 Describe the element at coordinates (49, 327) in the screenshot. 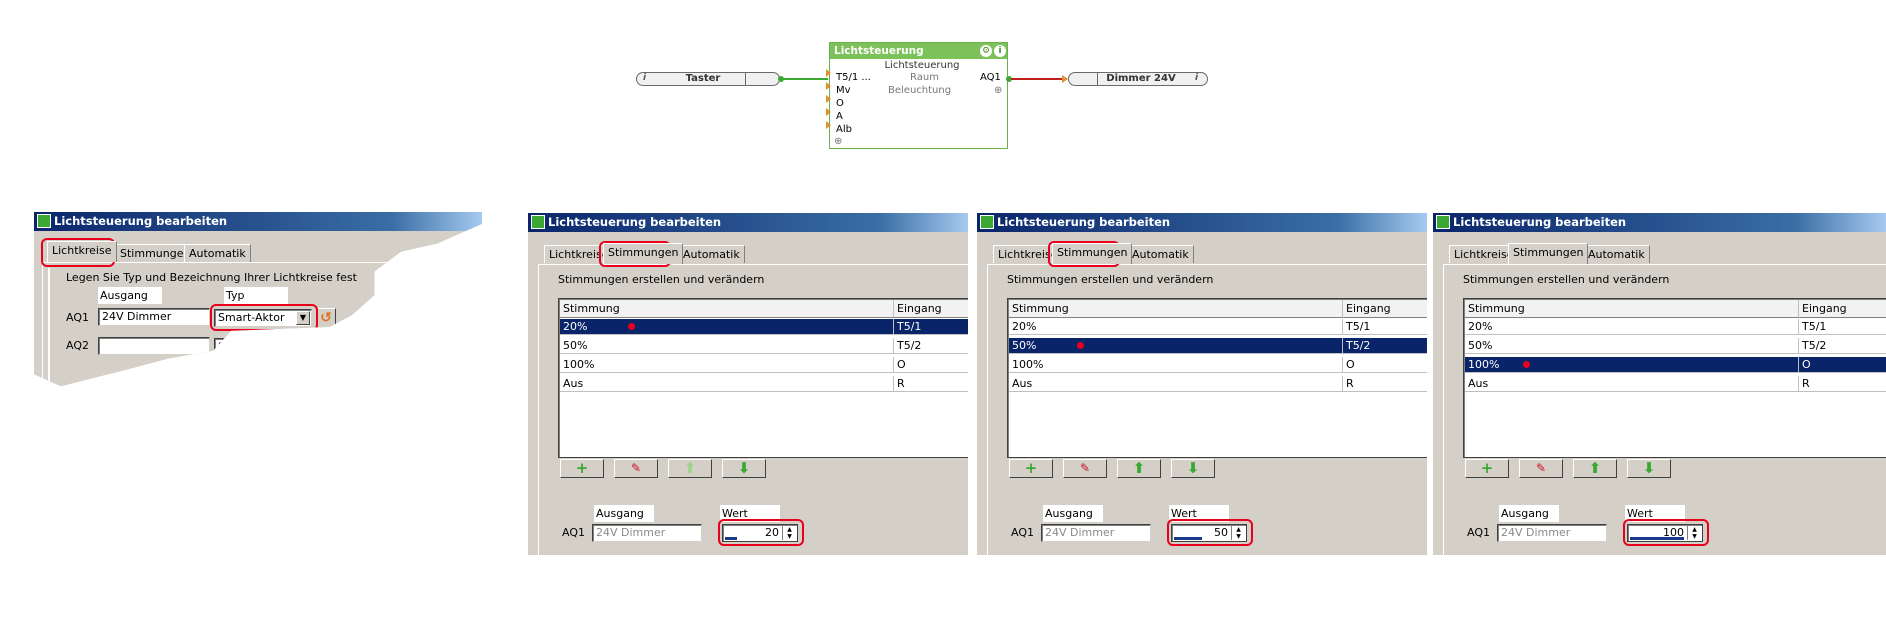

I see `inner-border` at that location.